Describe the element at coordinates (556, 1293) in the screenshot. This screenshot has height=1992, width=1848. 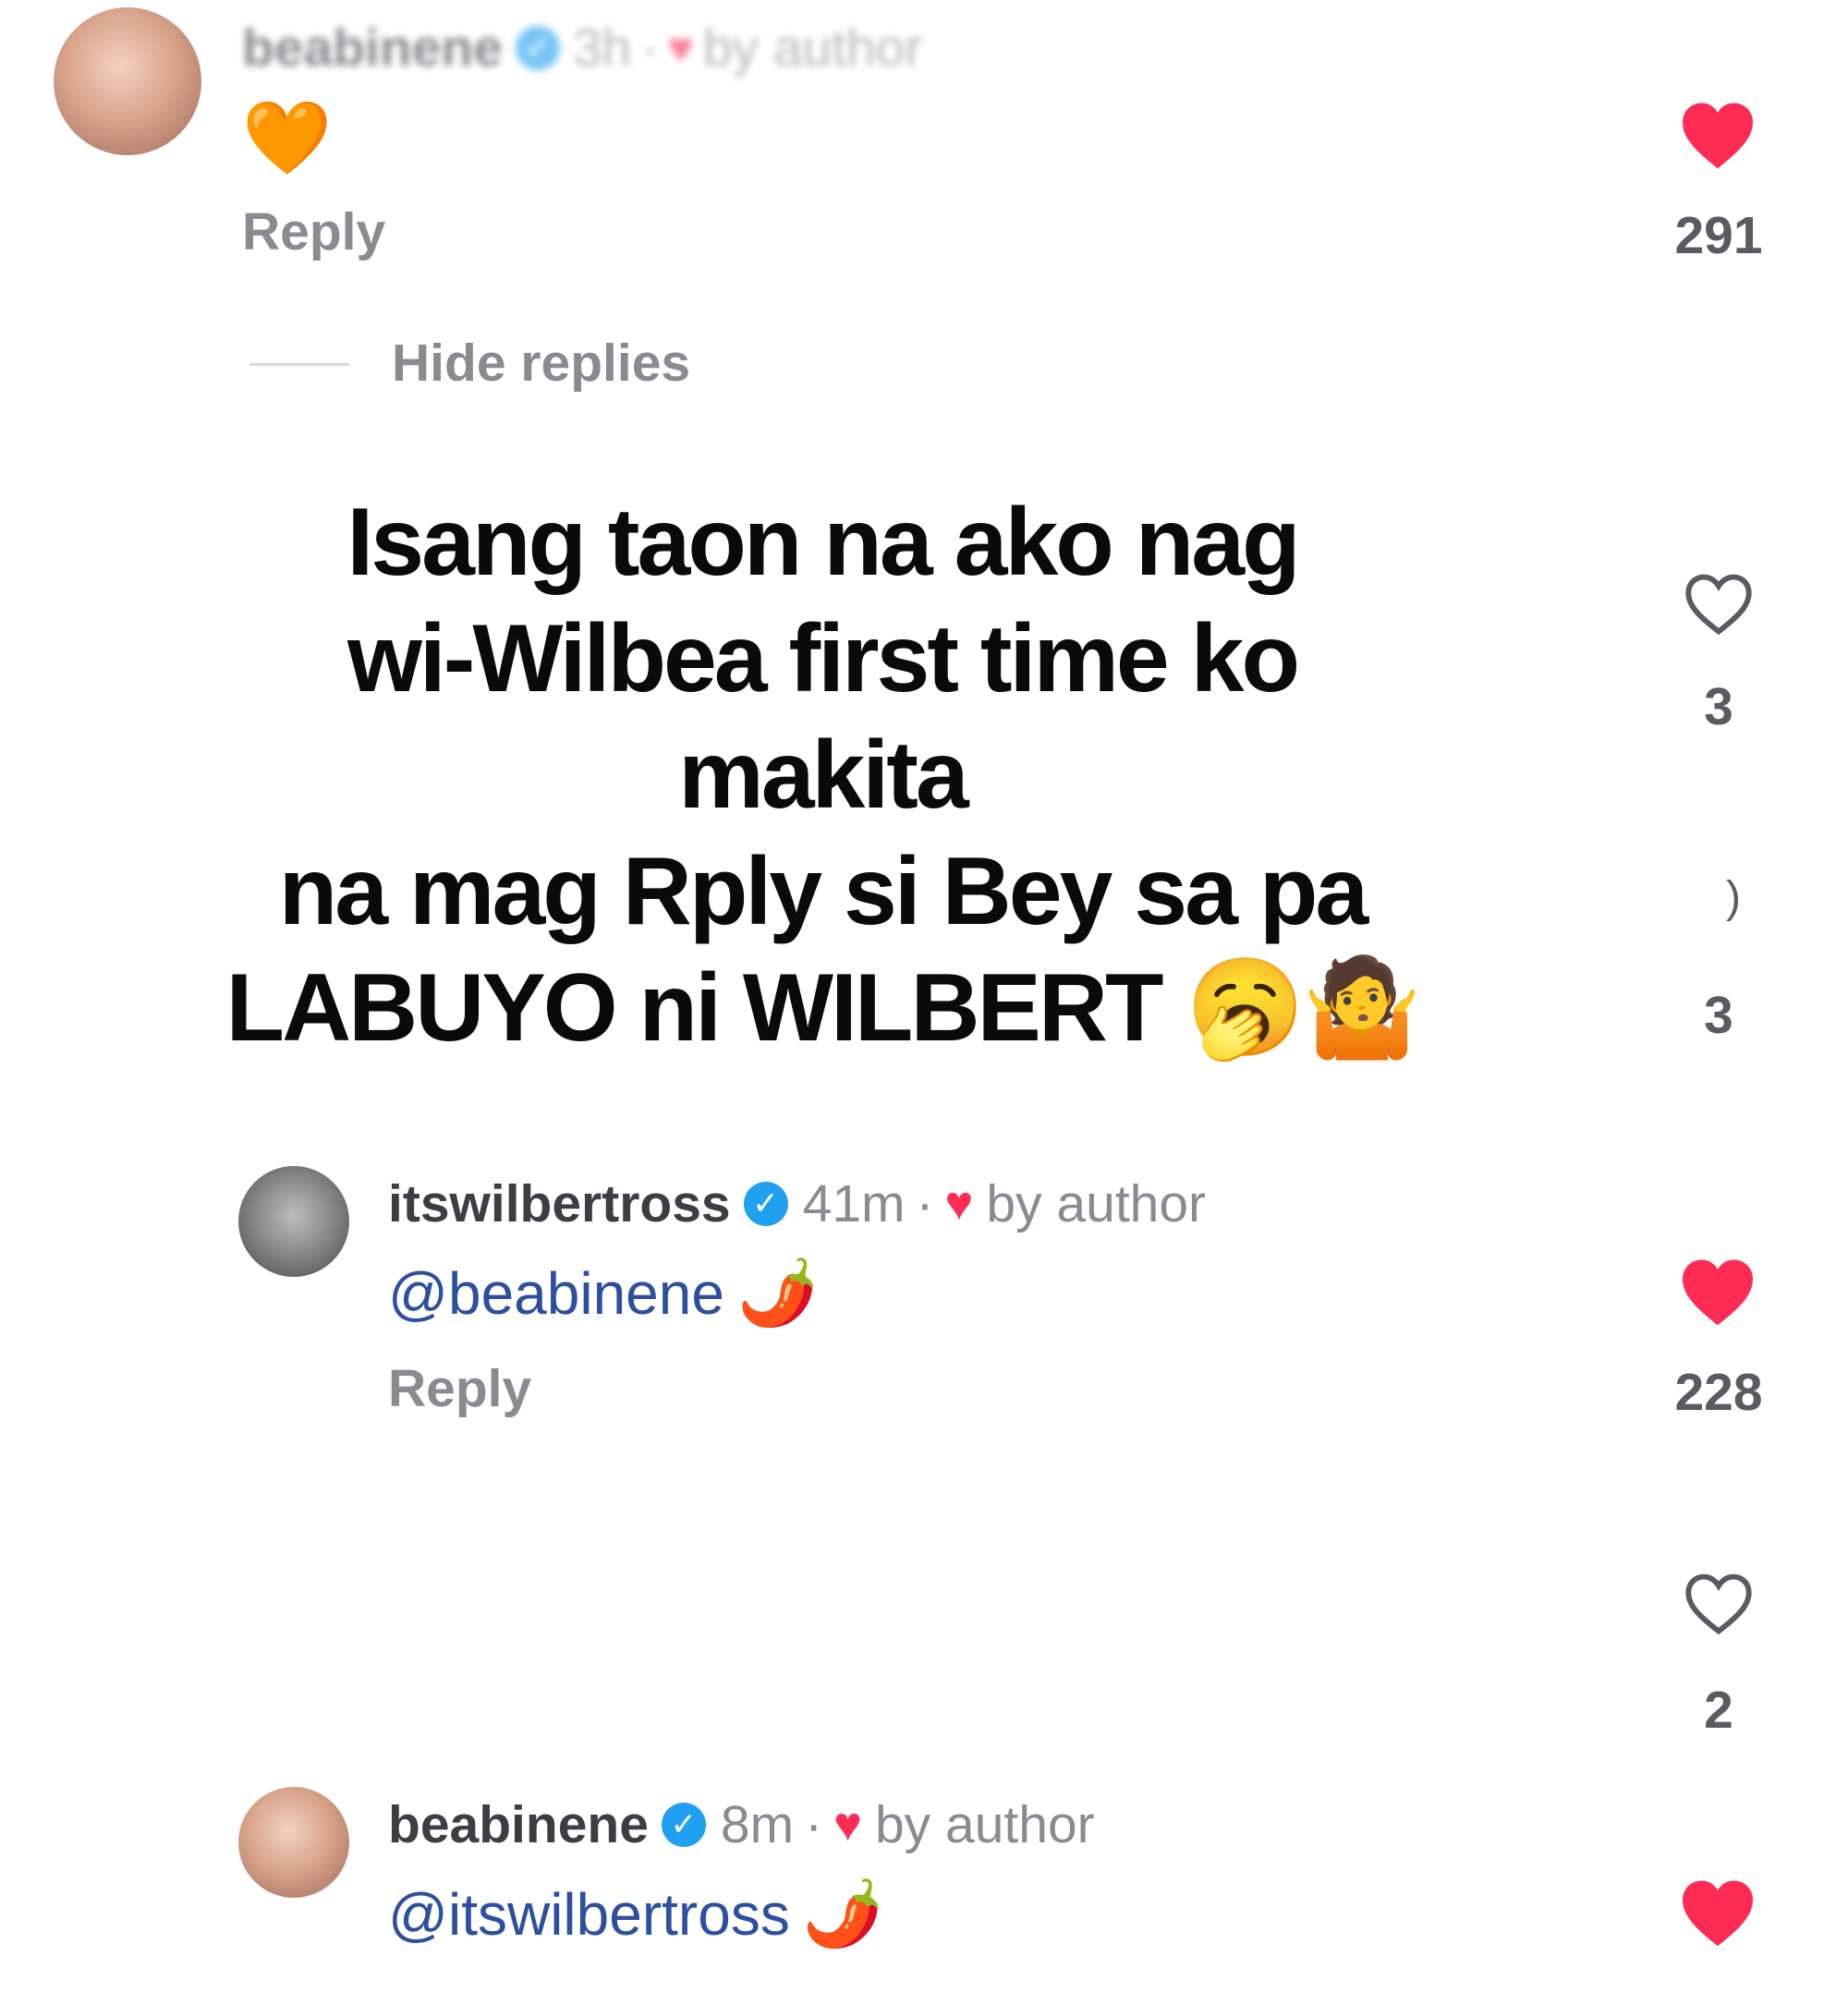
I see `mention-link: @beabinene` at that location.